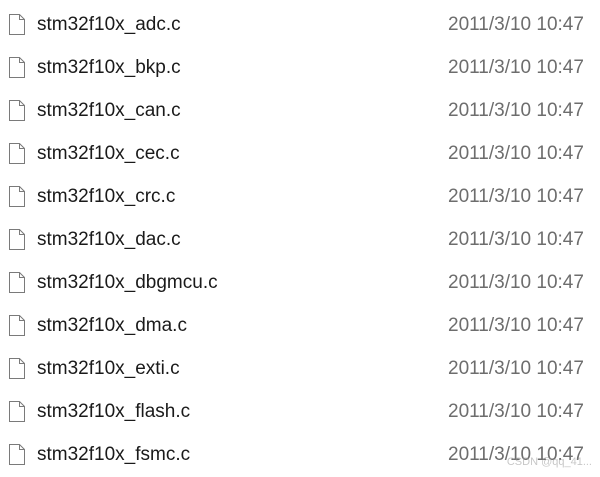  Describe the element at coordinates (300, 369) in the screenshot. I see `file-row: stm32f10x_exti.c 2011/3/10 10:47` at that location.